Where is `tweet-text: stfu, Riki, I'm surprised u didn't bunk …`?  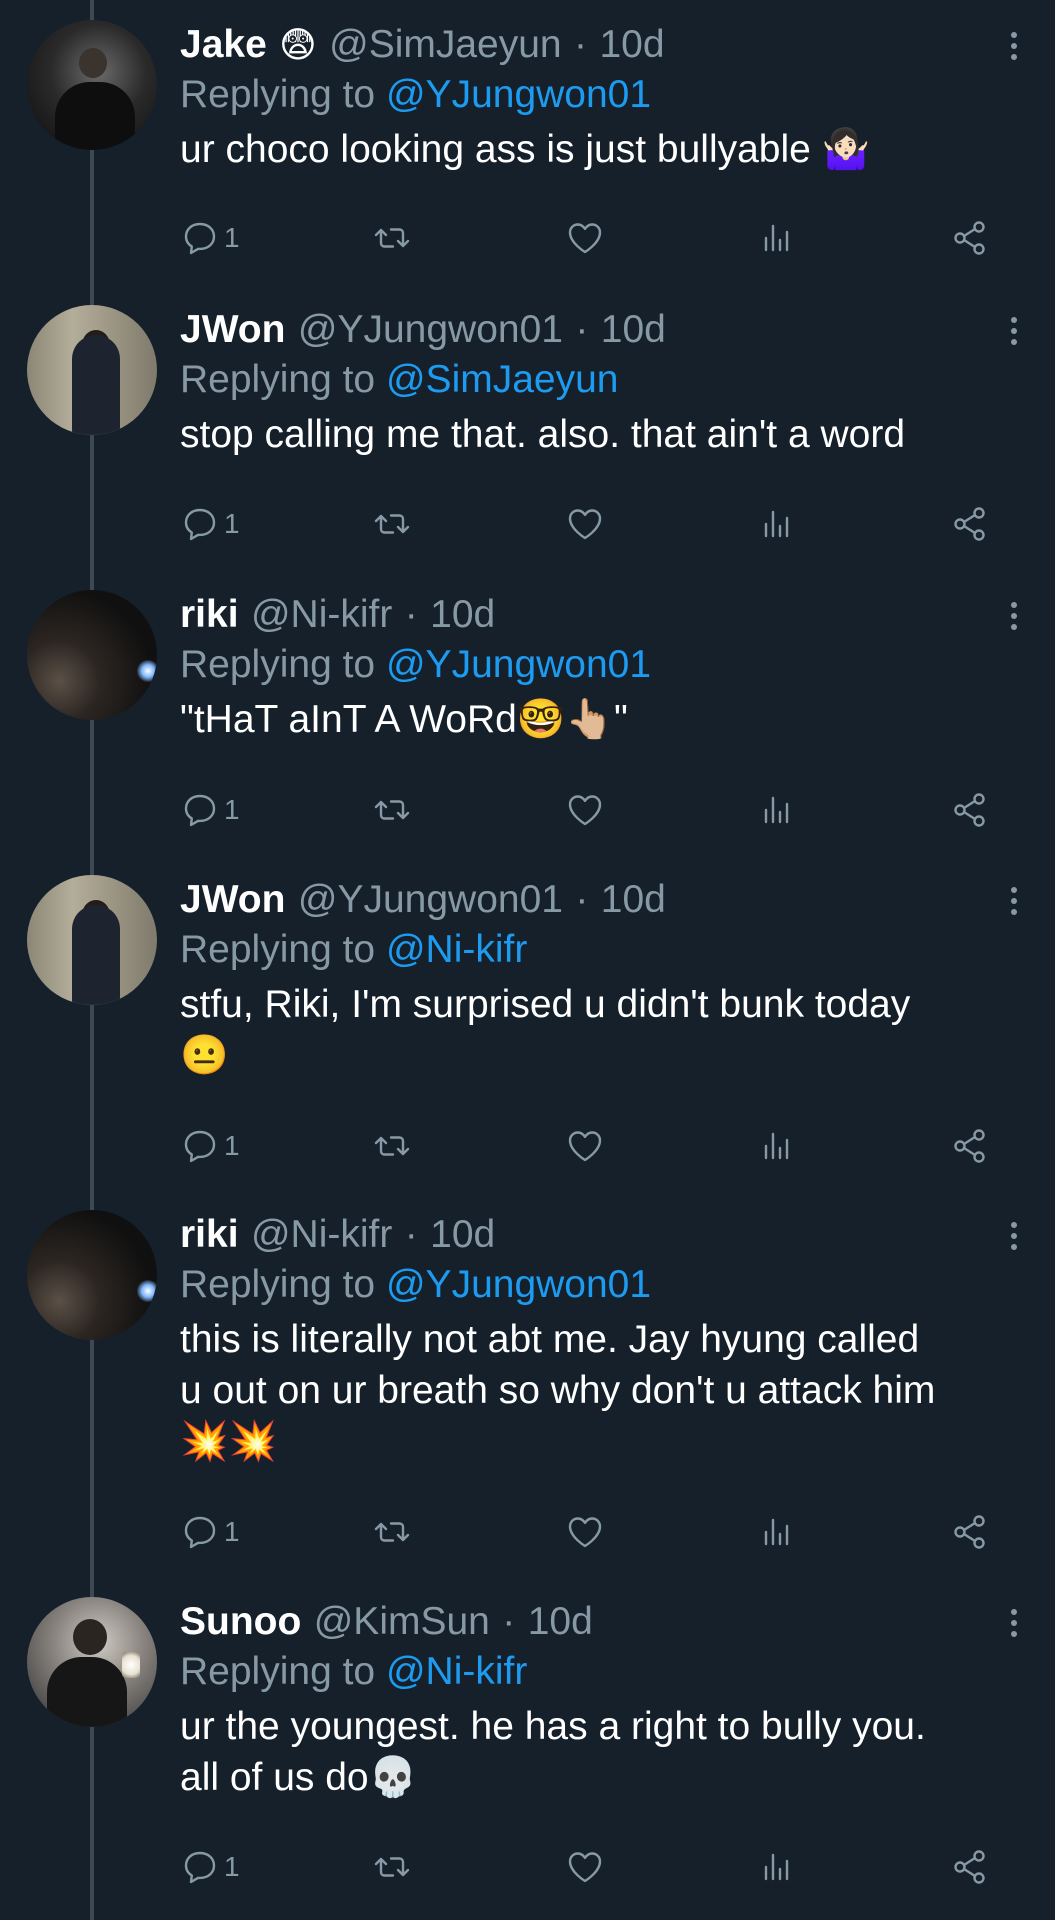 tweet-text: stfu, Riki, I'm surprised u didn't bunk … is located at coordinates (545, 1030).